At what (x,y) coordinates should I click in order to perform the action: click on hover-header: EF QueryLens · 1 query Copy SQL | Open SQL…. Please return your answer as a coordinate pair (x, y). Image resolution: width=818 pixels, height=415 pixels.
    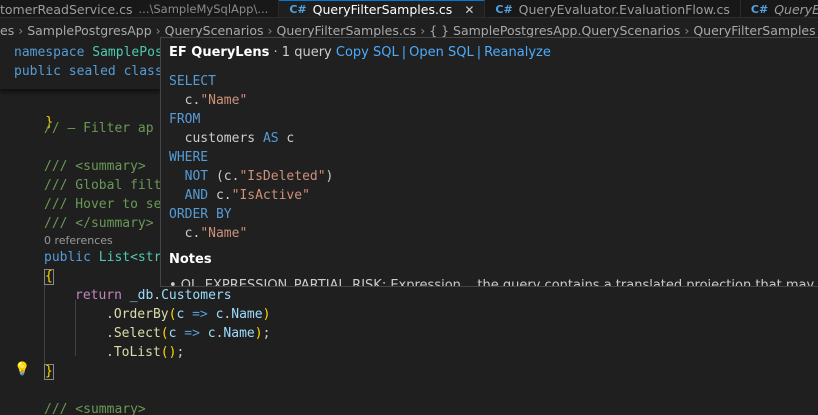
    Looking at the image, I should click on (360, 52).